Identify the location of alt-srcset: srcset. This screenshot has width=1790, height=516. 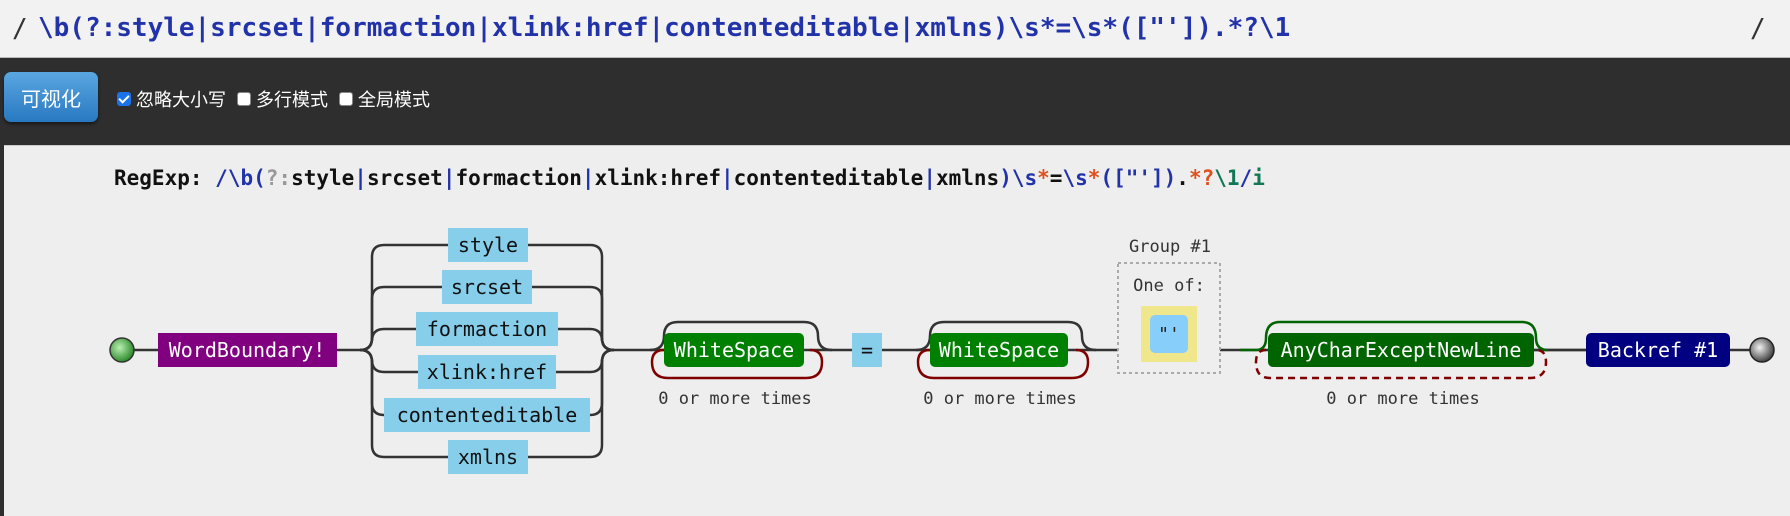
(487, 287).